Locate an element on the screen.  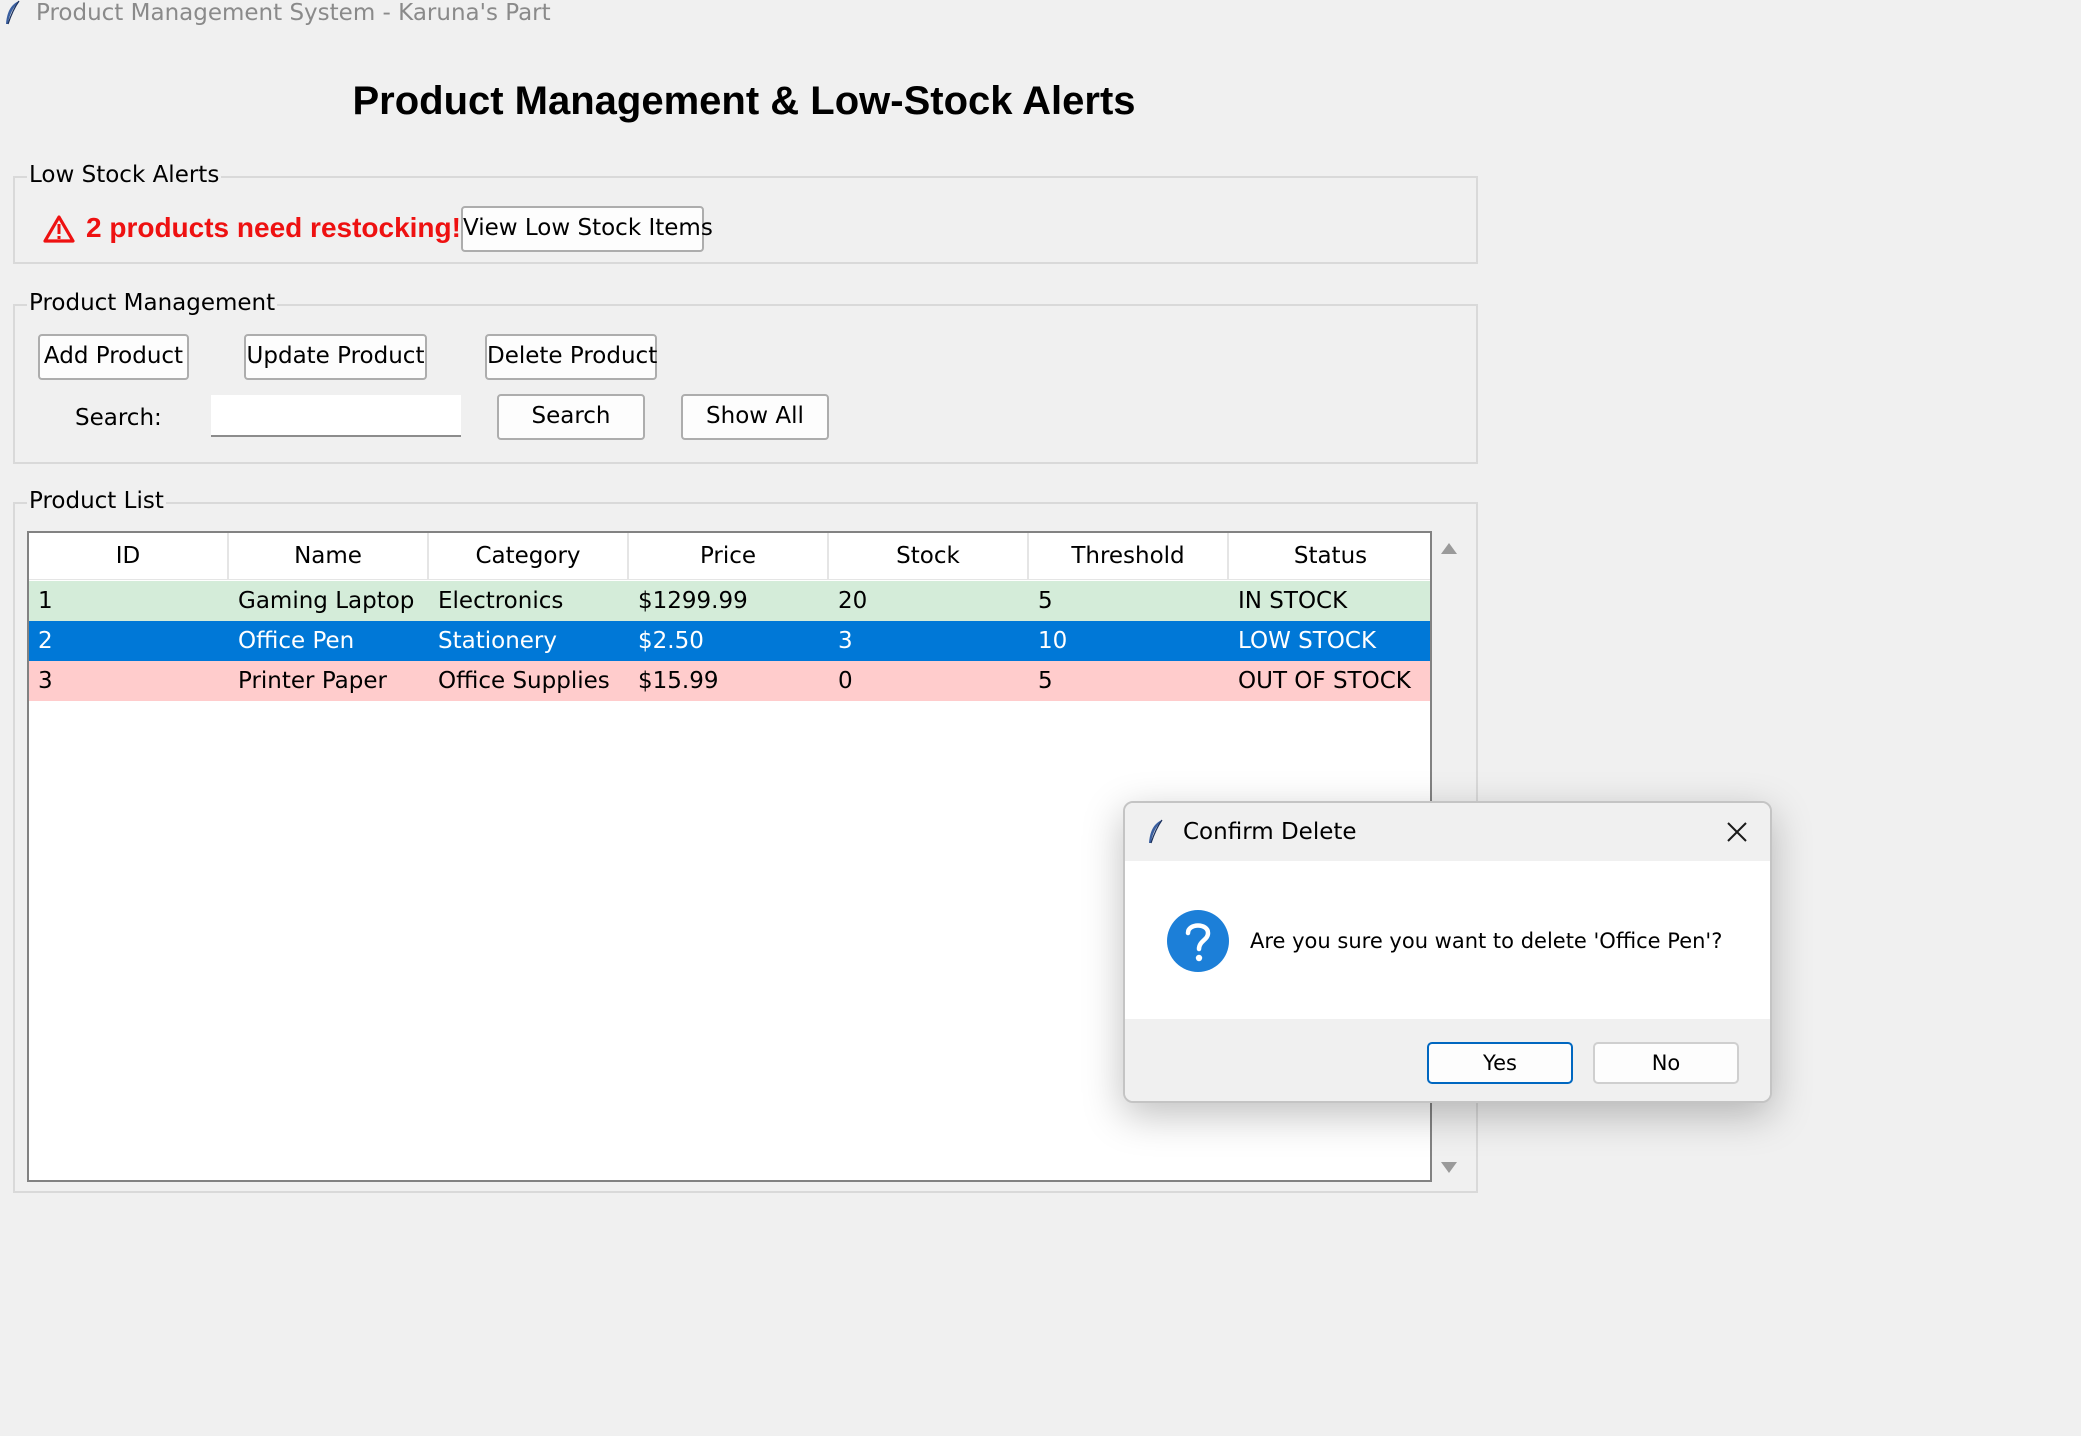
show-all-button: Show All is located at coordinates (755, 417).